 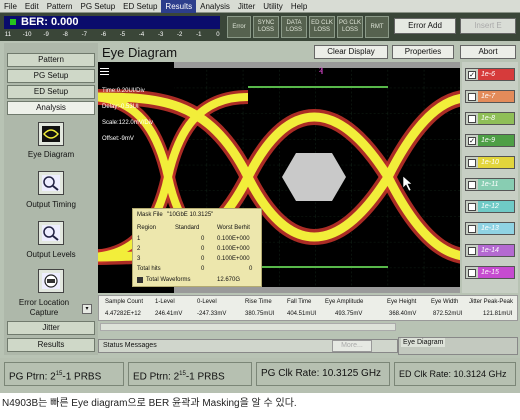 I want to click on plot-menu-icon, so click(x=104, y=71).